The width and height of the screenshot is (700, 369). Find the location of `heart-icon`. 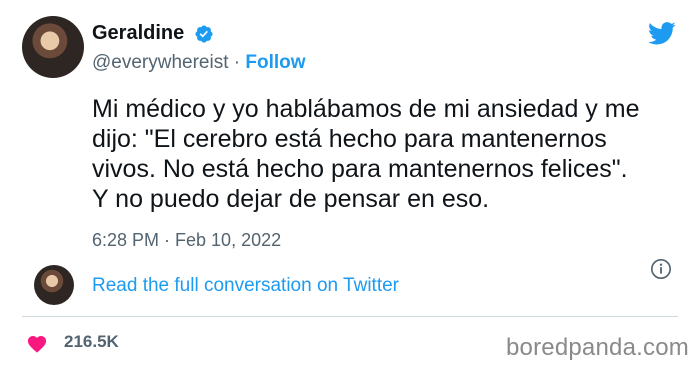

heart-icon is located at coordinates (37, 343).